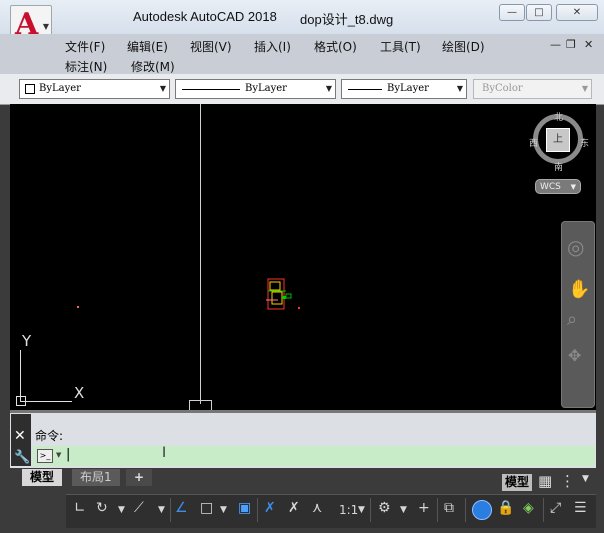 The image size is (604, 533). I want to click on minimize-button: —, so click(512, 12).